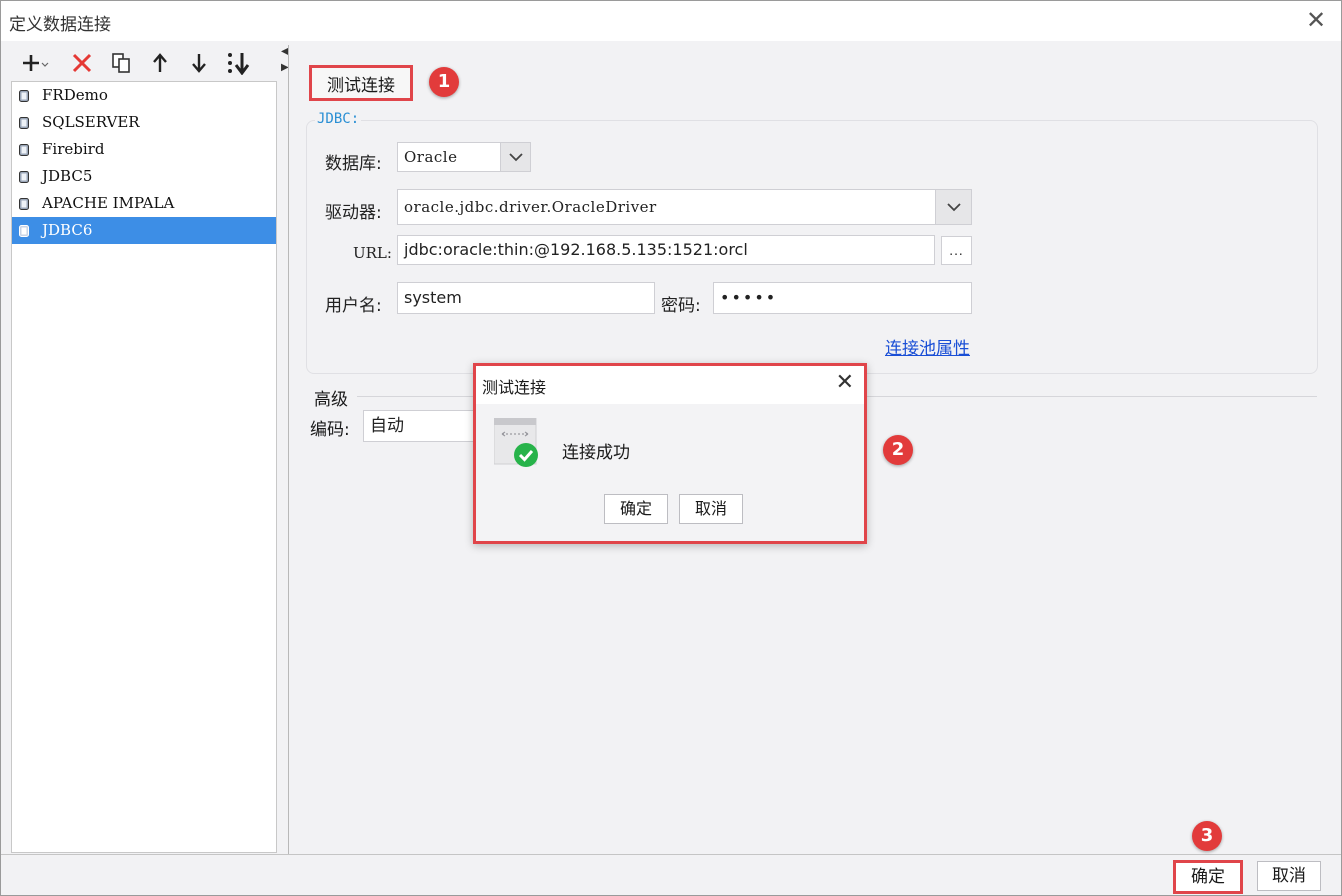 Image resolution: width=1342 pixels, height=896 pixels. Describe the element at coordinates (284, 450) in the screenshot. I see `pane-splitter: ◀ ▶` at that location.